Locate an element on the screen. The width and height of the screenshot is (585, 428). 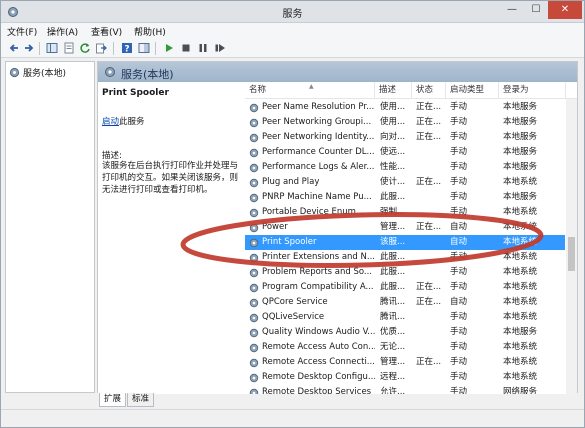
table-row: Printer Extensions and N... 此服... 手动 本地系统 is located at coordinates (405, 257).